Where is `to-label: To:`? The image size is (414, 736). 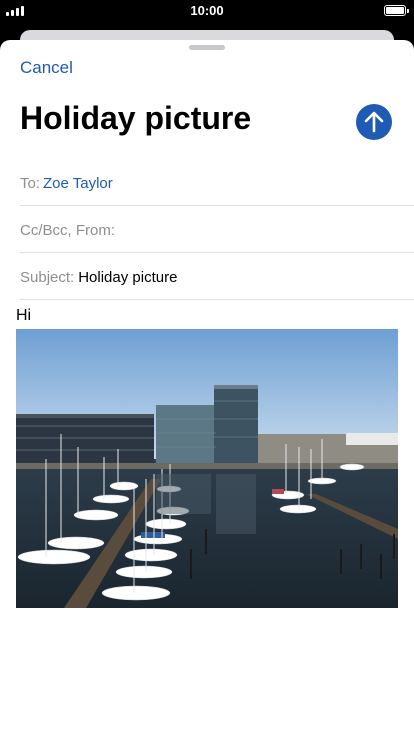
to-label: To: is located at coordinates (30, 183).